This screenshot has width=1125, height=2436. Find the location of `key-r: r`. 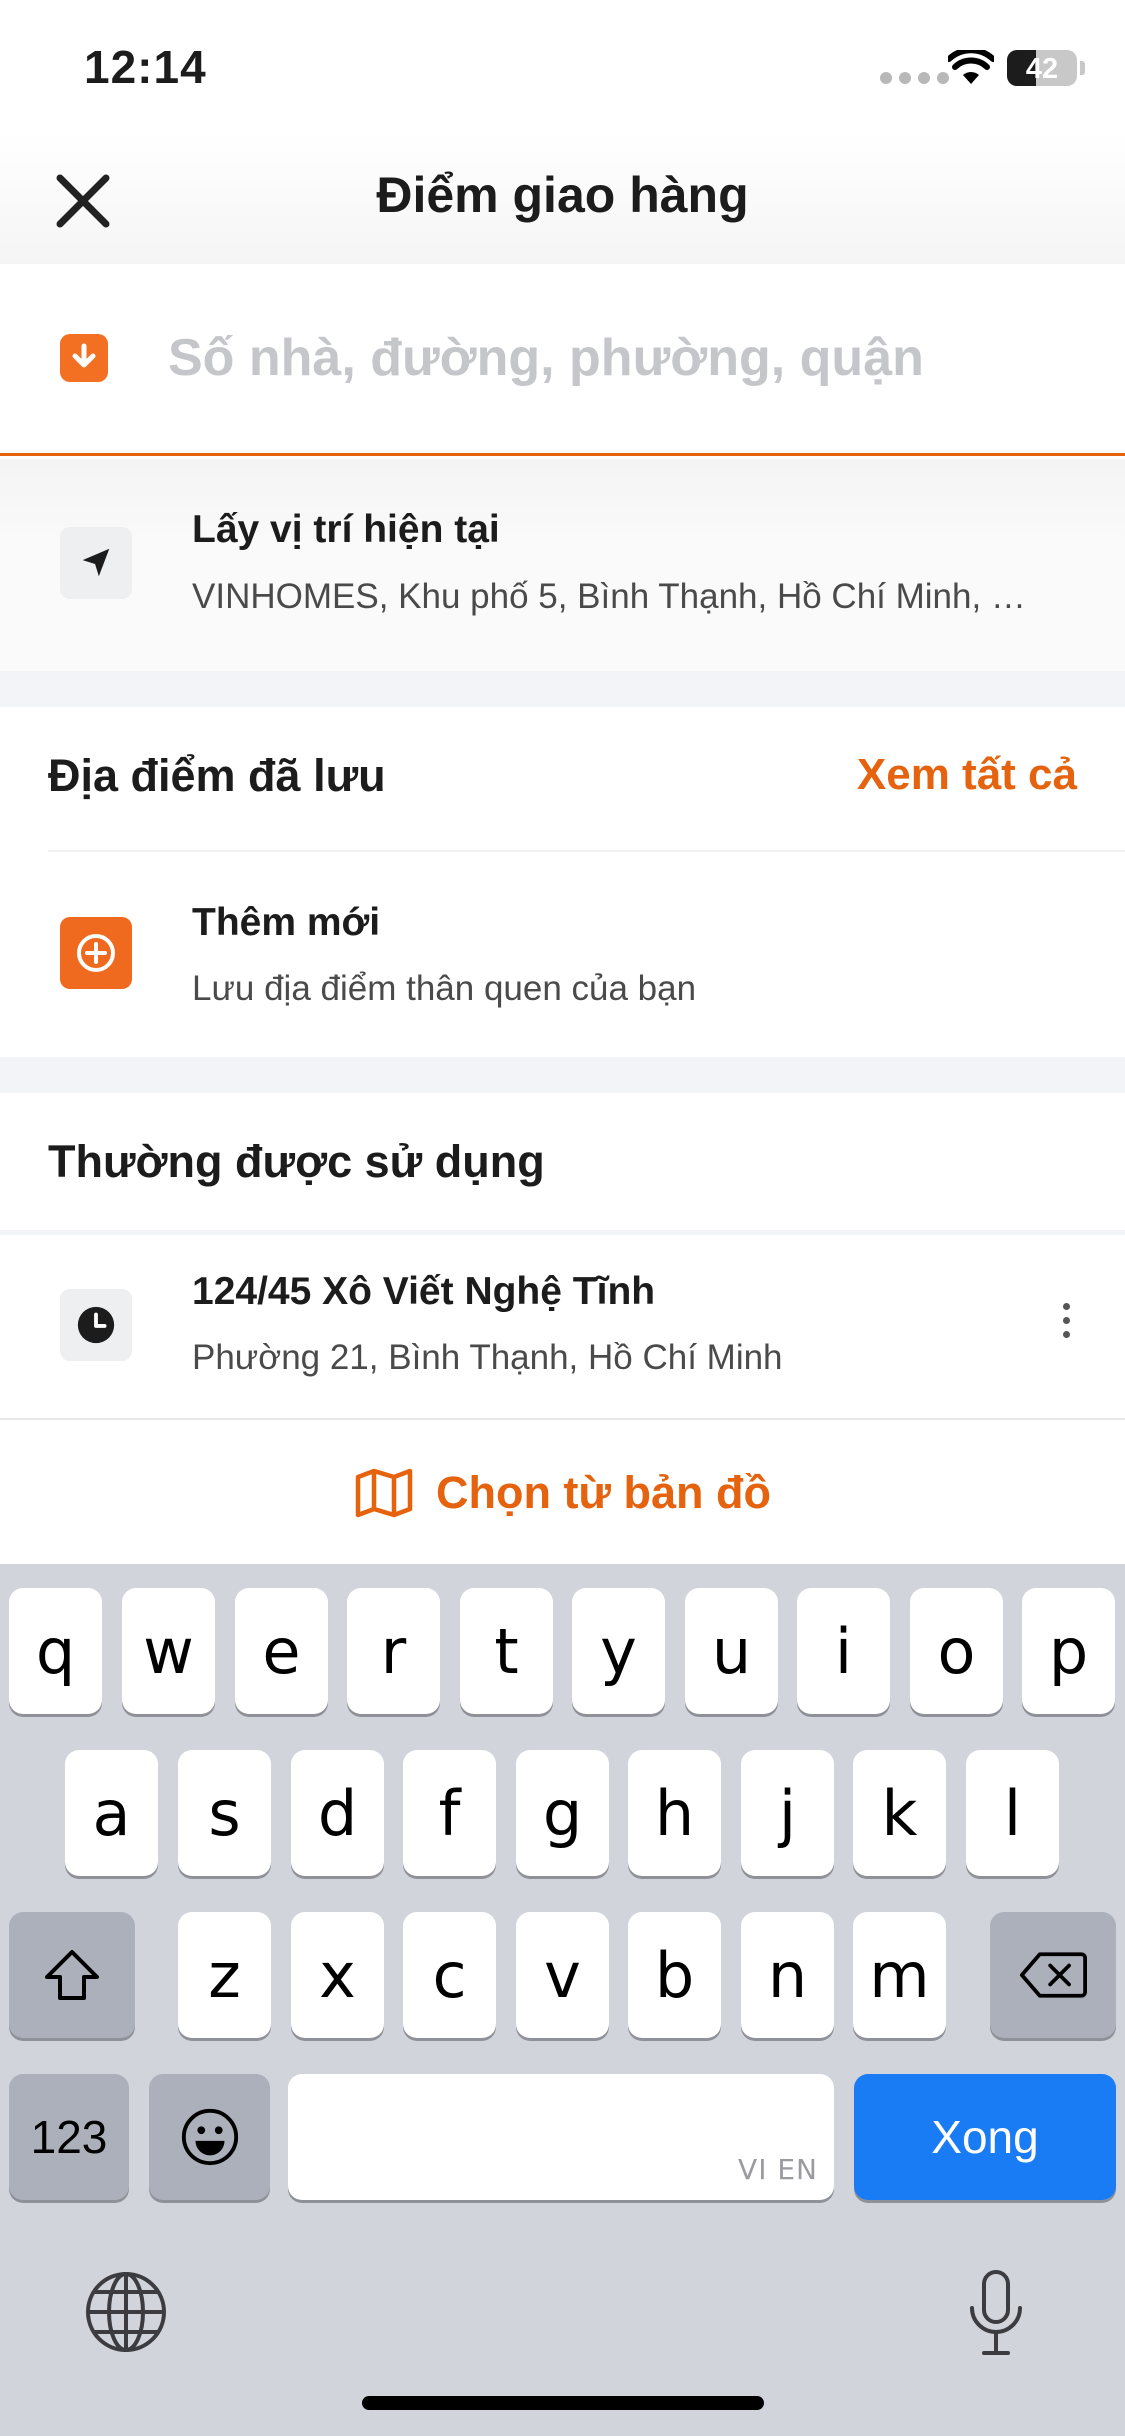

key-r: r is located at coordinates (393, 1651).